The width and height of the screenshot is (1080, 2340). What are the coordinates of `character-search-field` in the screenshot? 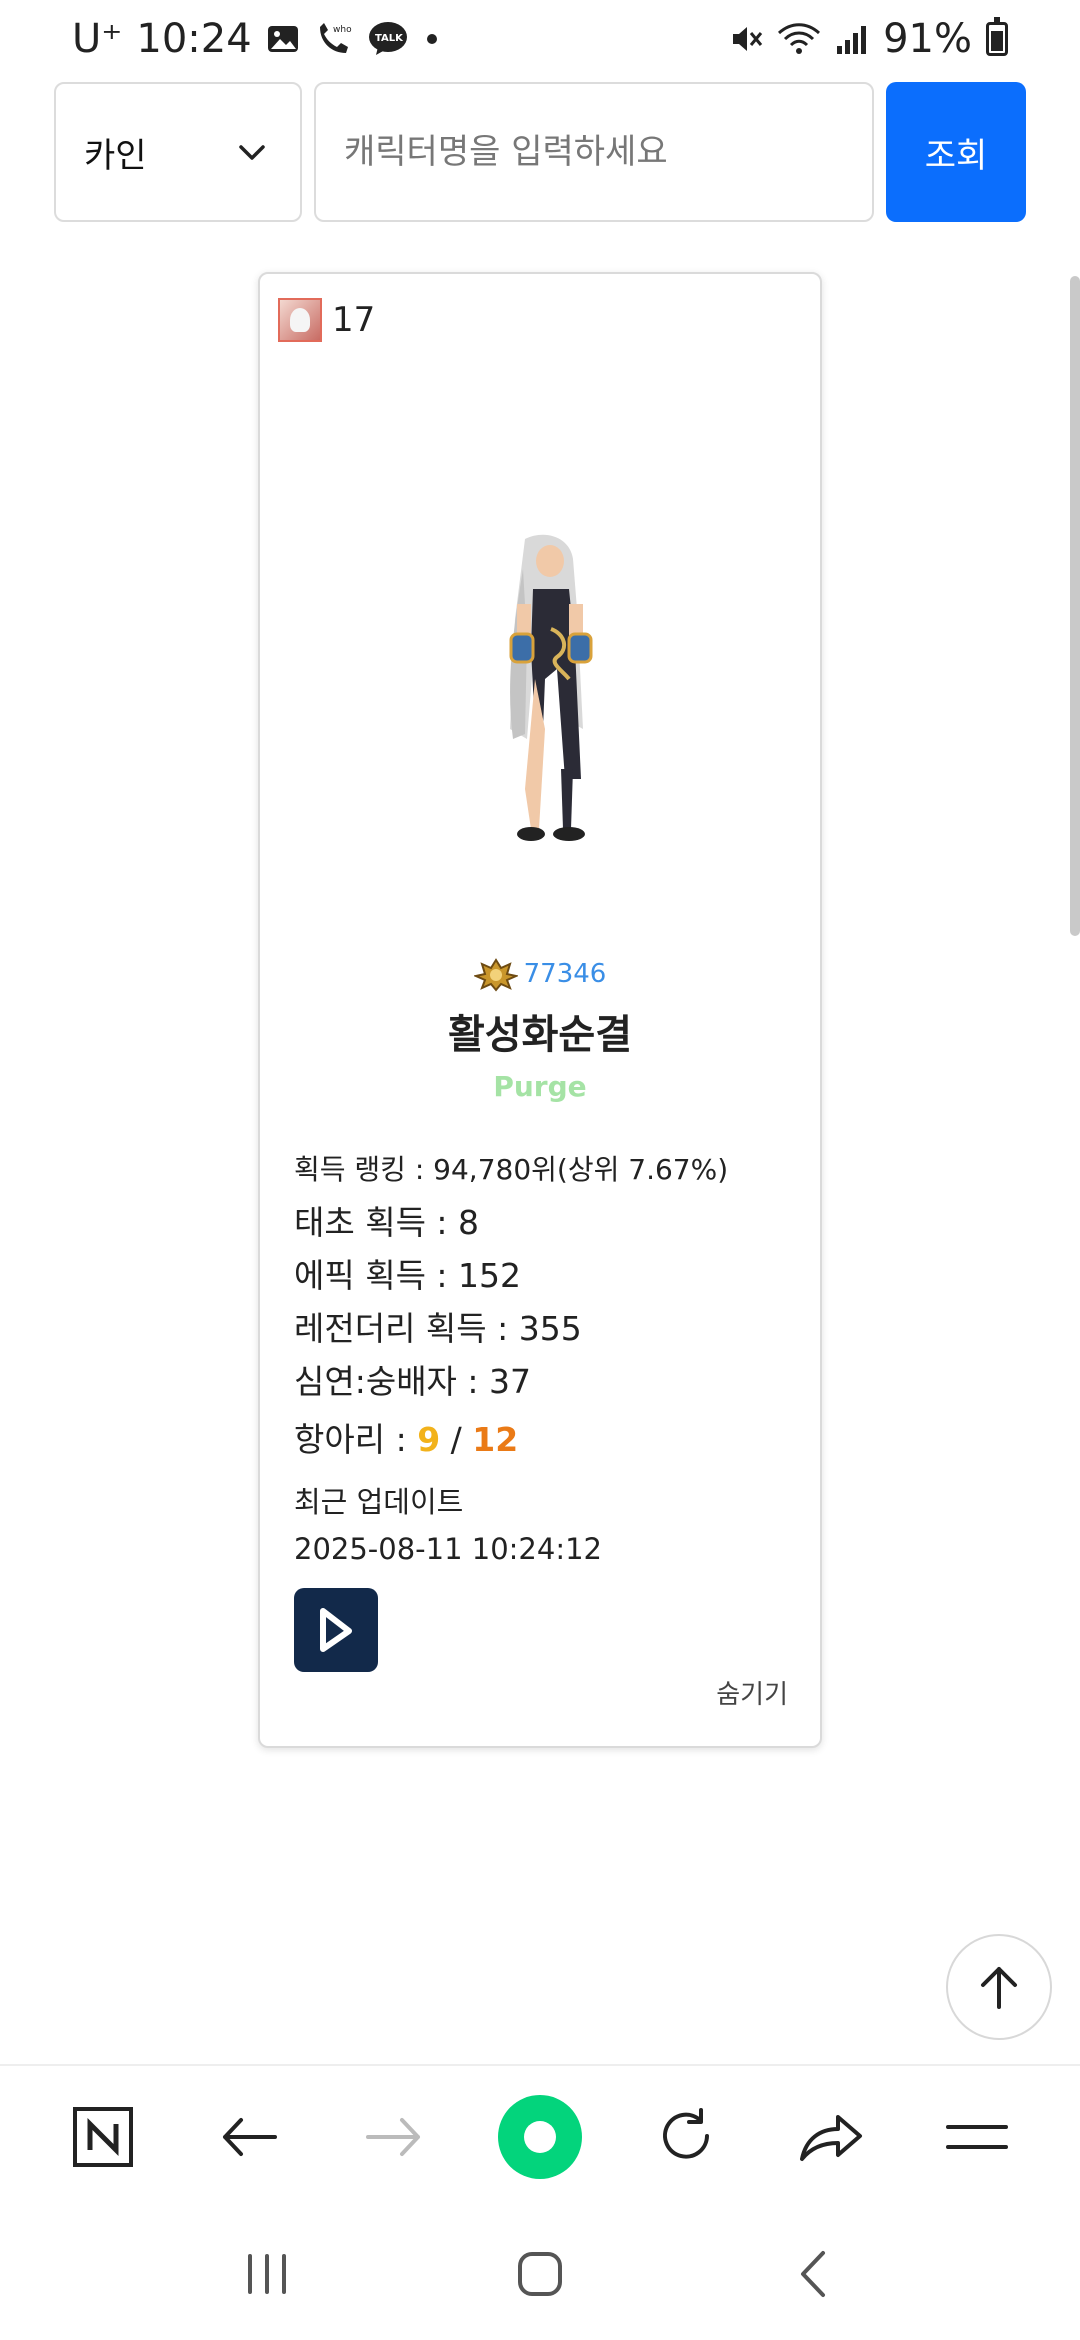 It's located at (594, 152).